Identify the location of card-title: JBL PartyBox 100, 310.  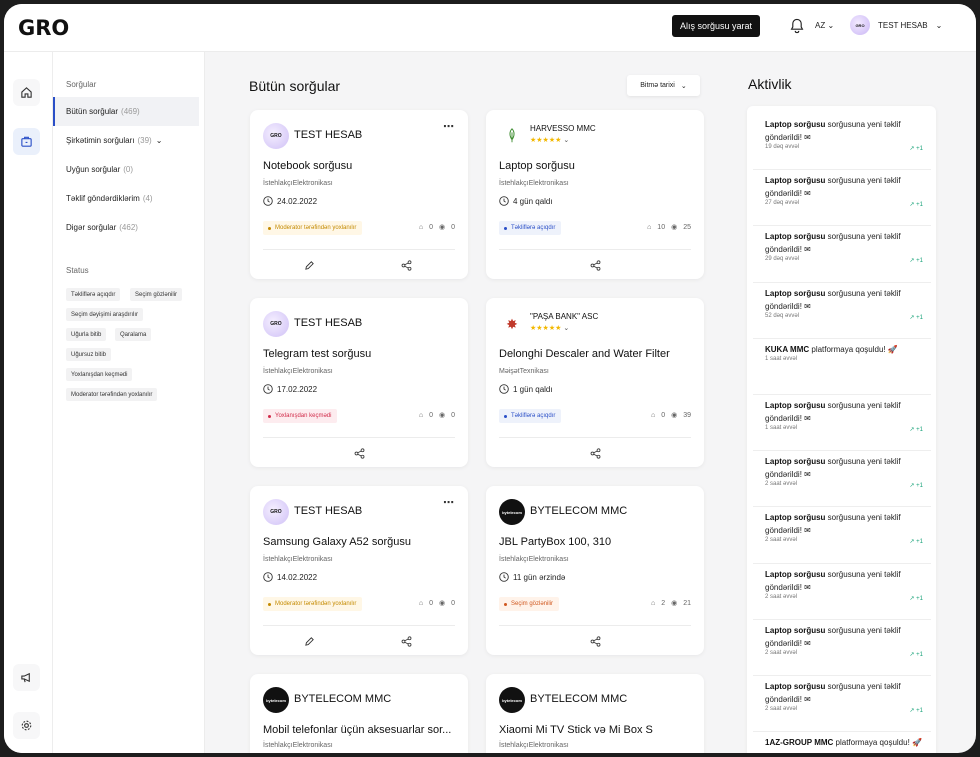
(555, 542).